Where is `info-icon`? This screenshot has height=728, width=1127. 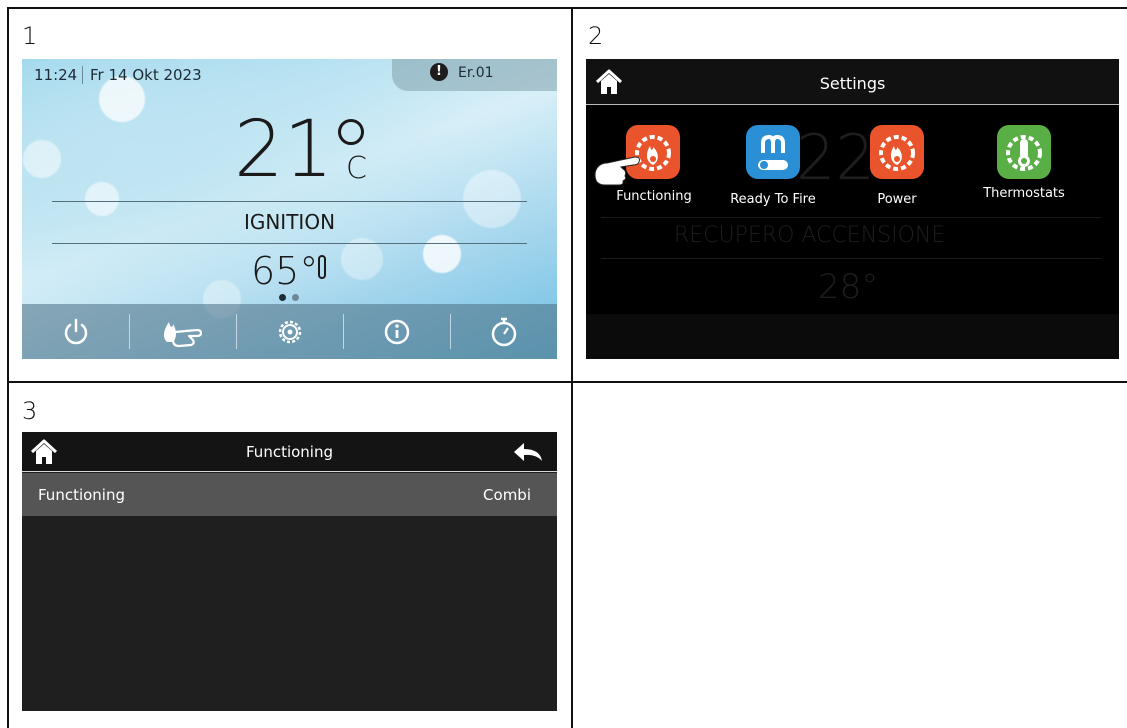 info-icon is located at coordinates (396, 331).